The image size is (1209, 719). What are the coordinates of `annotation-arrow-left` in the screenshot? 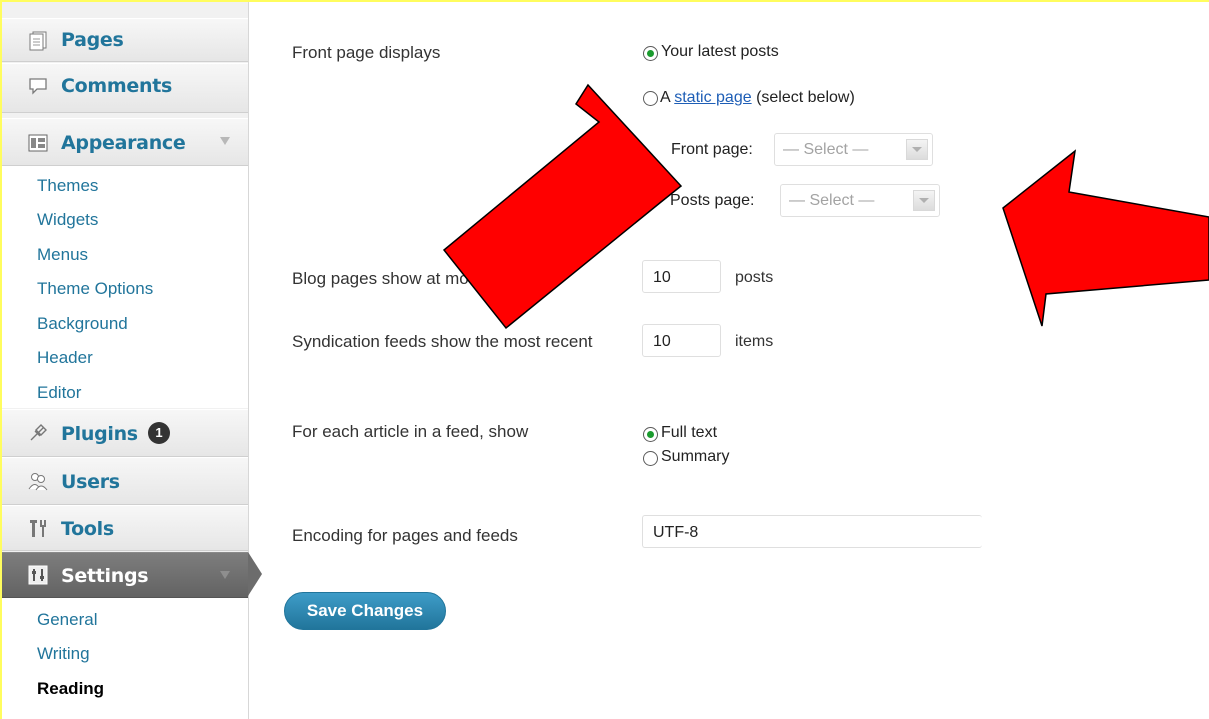 It's located at (562, 206).